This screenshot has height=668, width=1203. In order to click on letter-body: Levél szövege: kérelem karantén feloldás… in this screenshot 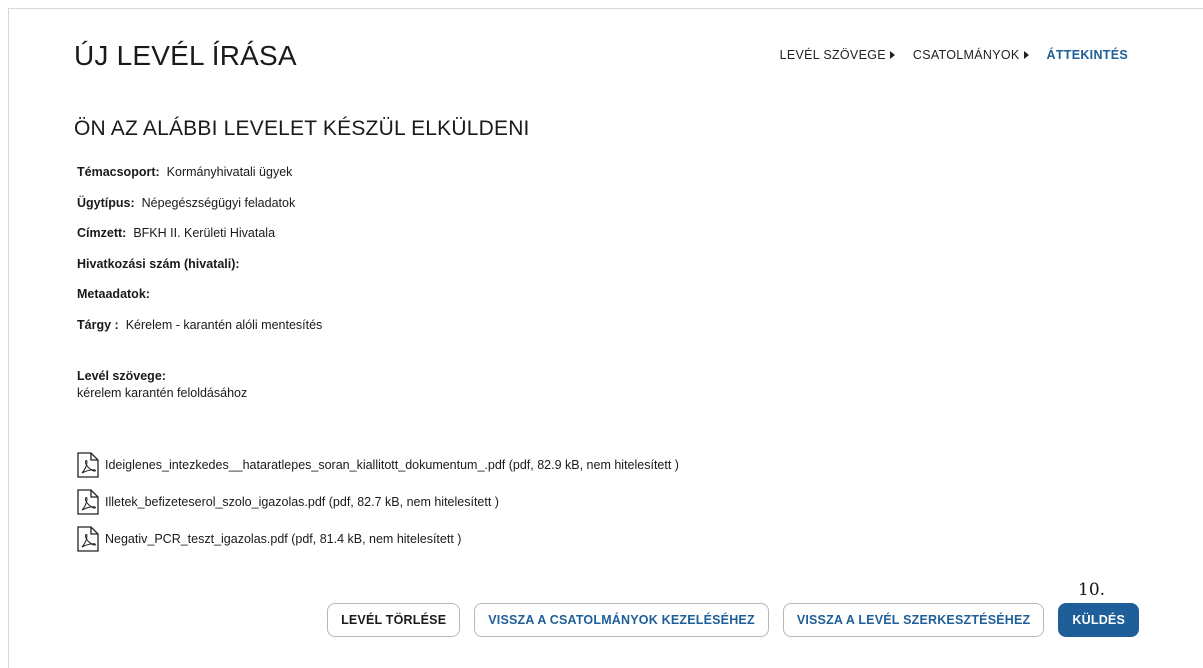, I will do `click(162, 385)`.